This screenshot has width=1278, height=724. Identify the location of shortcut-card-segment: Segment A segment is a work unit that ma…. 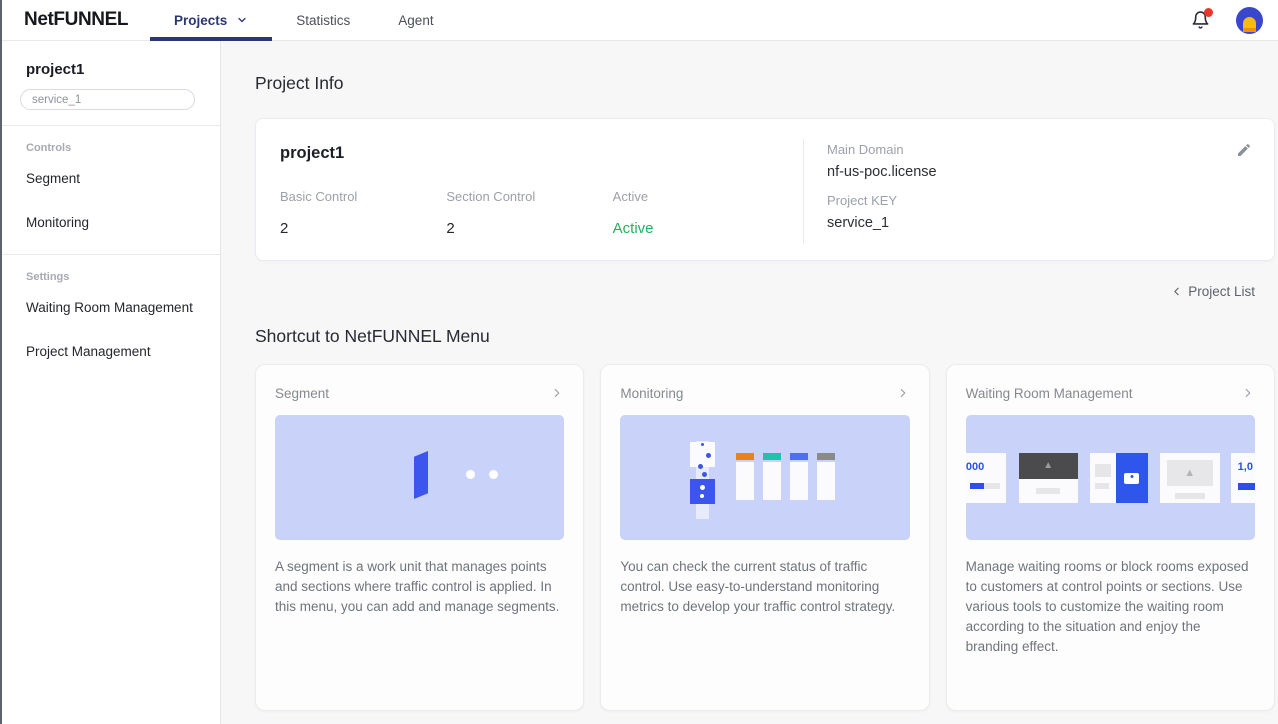
(420, 537).